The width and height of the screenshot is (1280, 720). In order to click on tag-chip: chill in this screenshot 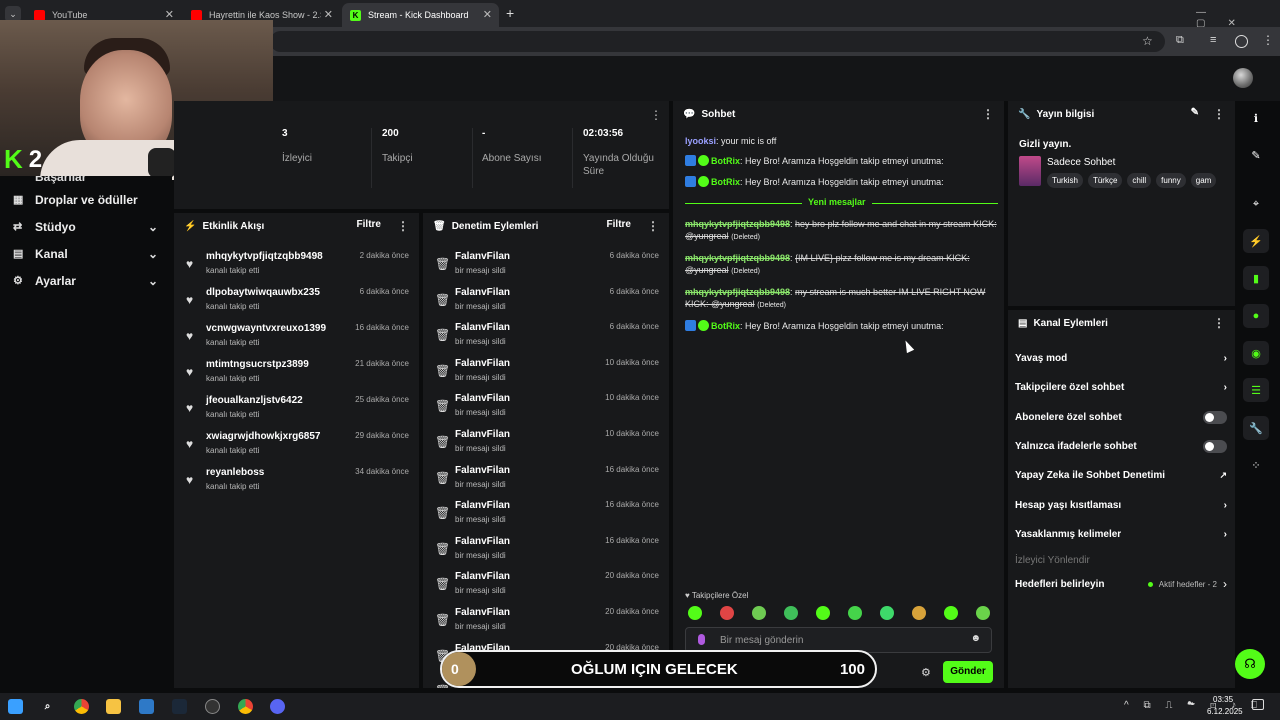, I will do `click(1139, 180)`.